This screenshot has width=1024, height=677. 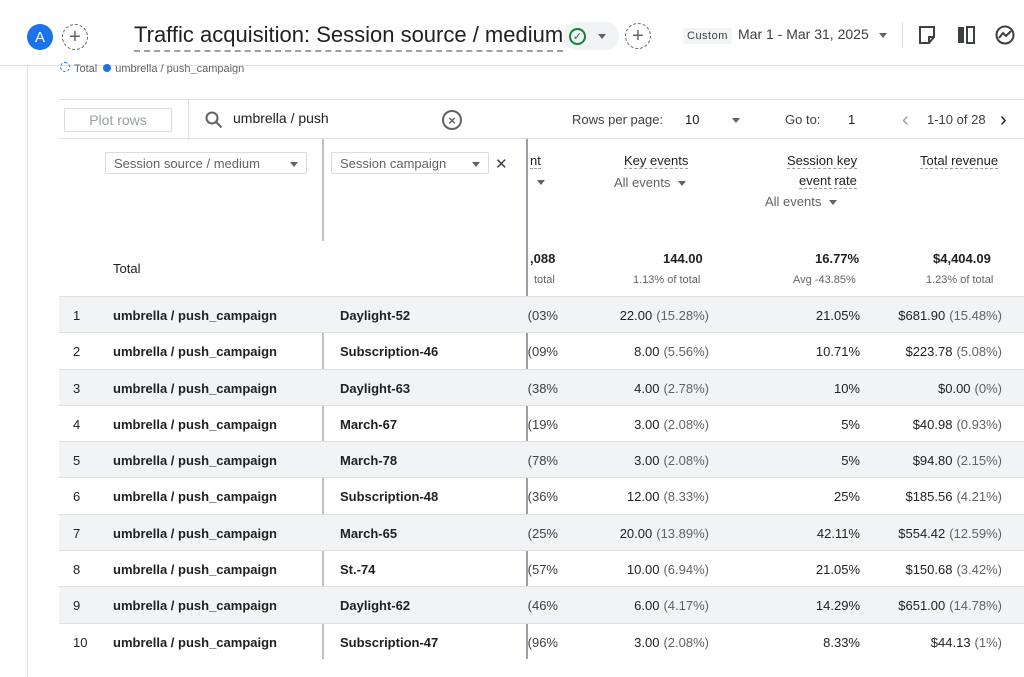 I want to click on report-status-dropdown: ✓, so click(x=591, y=36).